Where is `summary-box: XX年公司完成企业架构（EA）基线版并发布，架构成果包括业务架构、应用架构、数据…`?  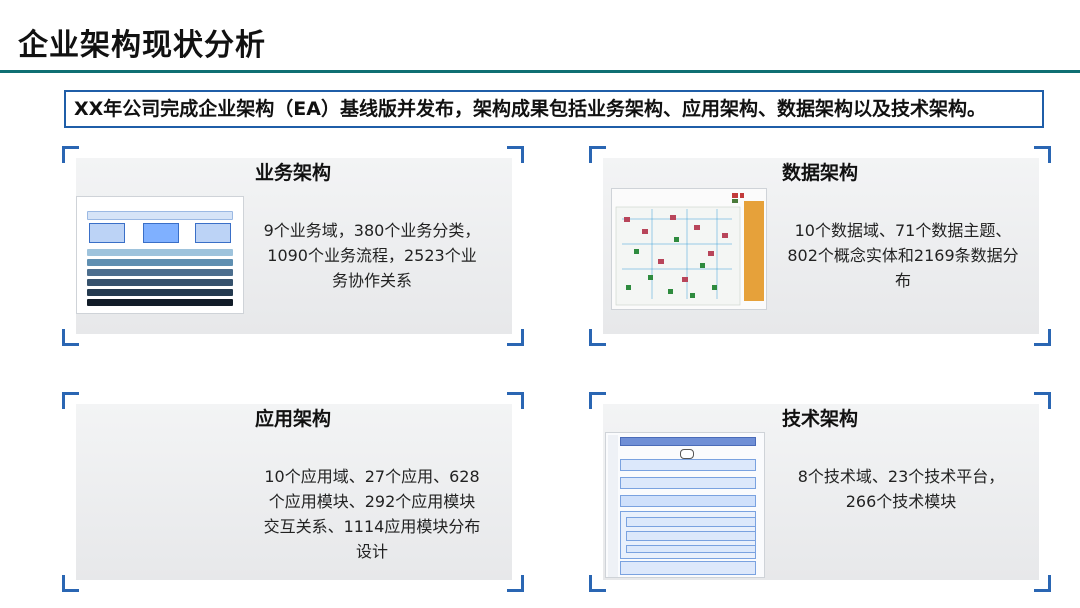
summary-box: XX年公司完成企业架构（EA）基线版并发布，架构成果包括业务架构、应用架构、数据… is located at coordinates (554, 109).